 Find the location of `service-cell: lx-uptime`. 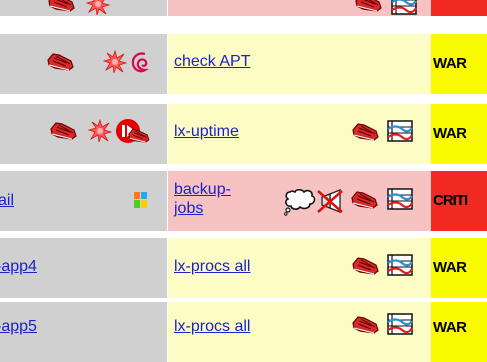

service-cell: lx-uptime is located at coordinates (299, 134).